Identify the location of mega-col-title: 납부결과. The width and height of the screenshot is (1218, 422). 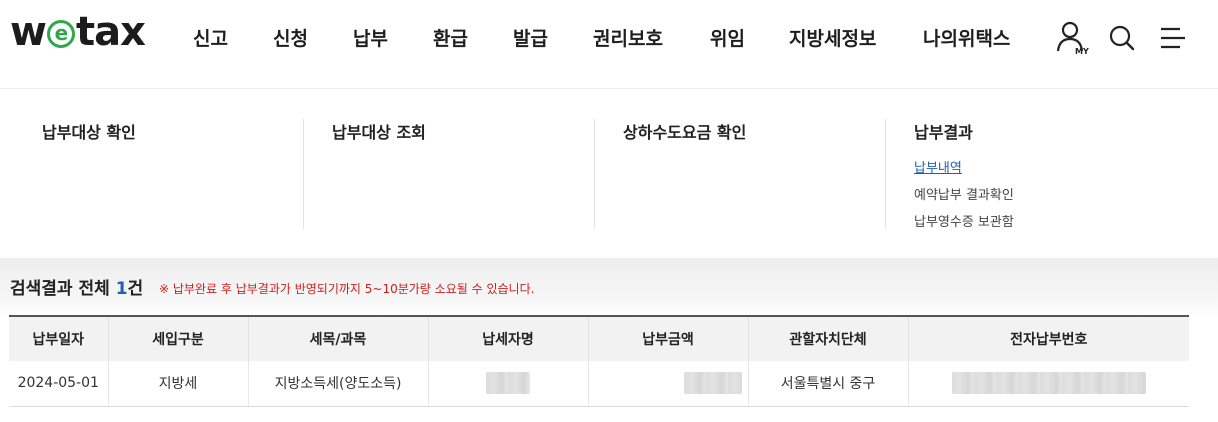
(964, 131).